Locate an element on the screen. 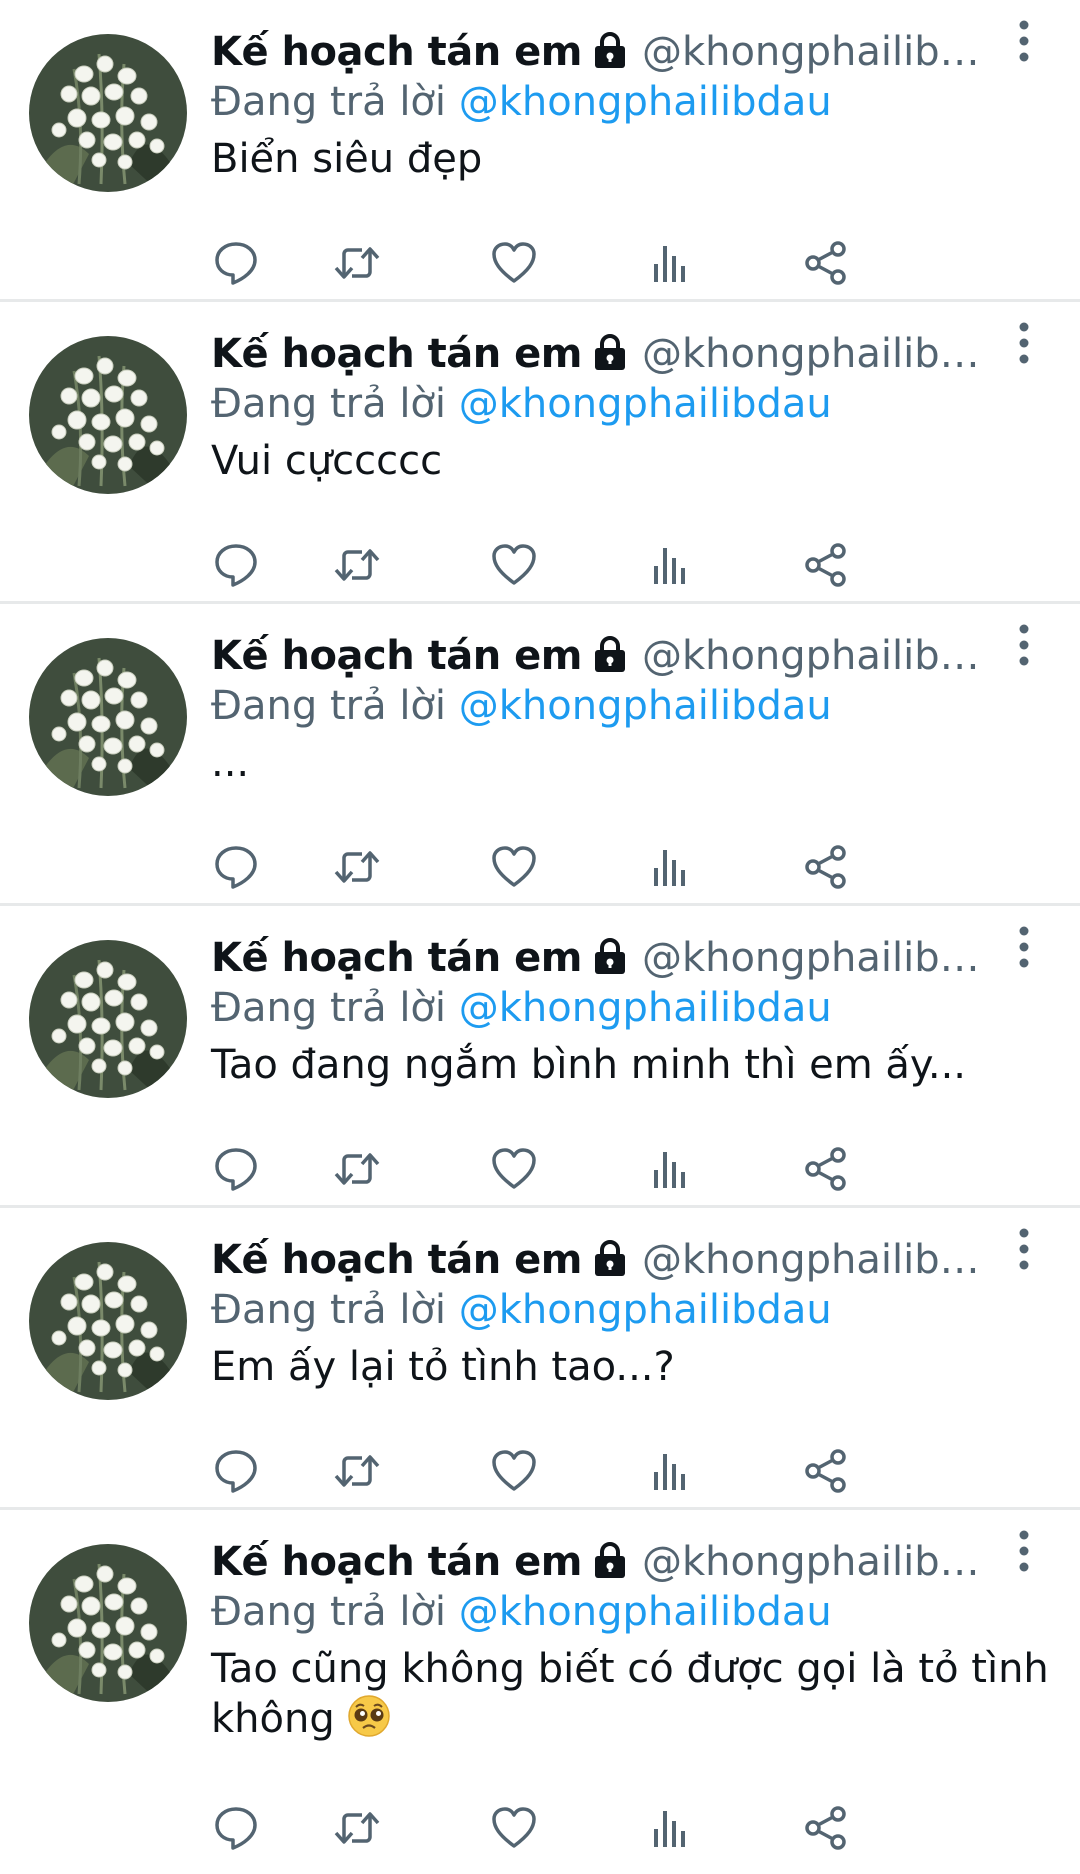 Image resolution: width=1080 pixels, height=1874 pixels. tweet-text: Vui cựccccc is located at coordinates (631, 461).